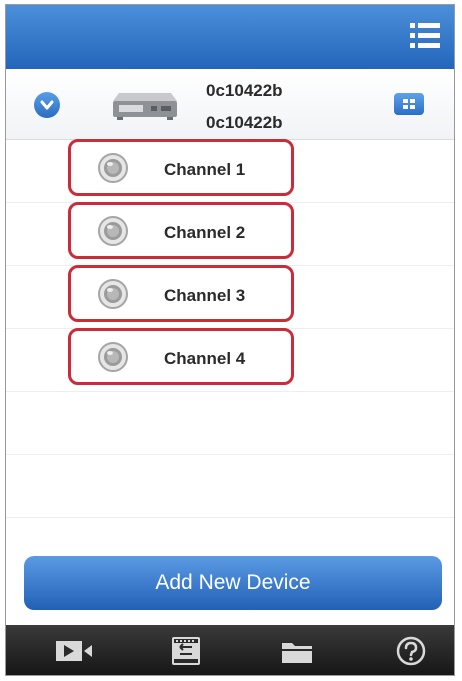 The image size is (462, 681). Describe the element at coordinates (205, 358) in the screenshot. I see `channel-label: Channel 4` at that location.